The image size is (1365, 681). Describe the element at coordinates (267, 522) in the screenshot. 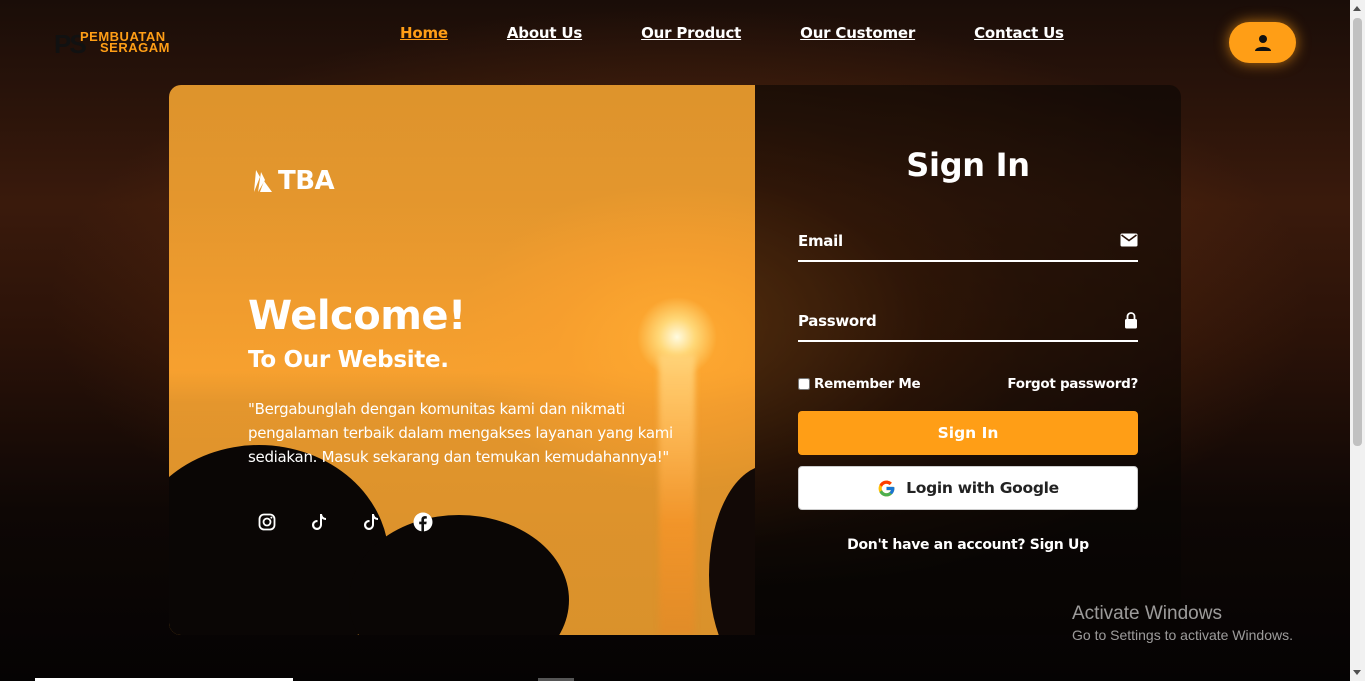

I see `instagram-icon` at that location.